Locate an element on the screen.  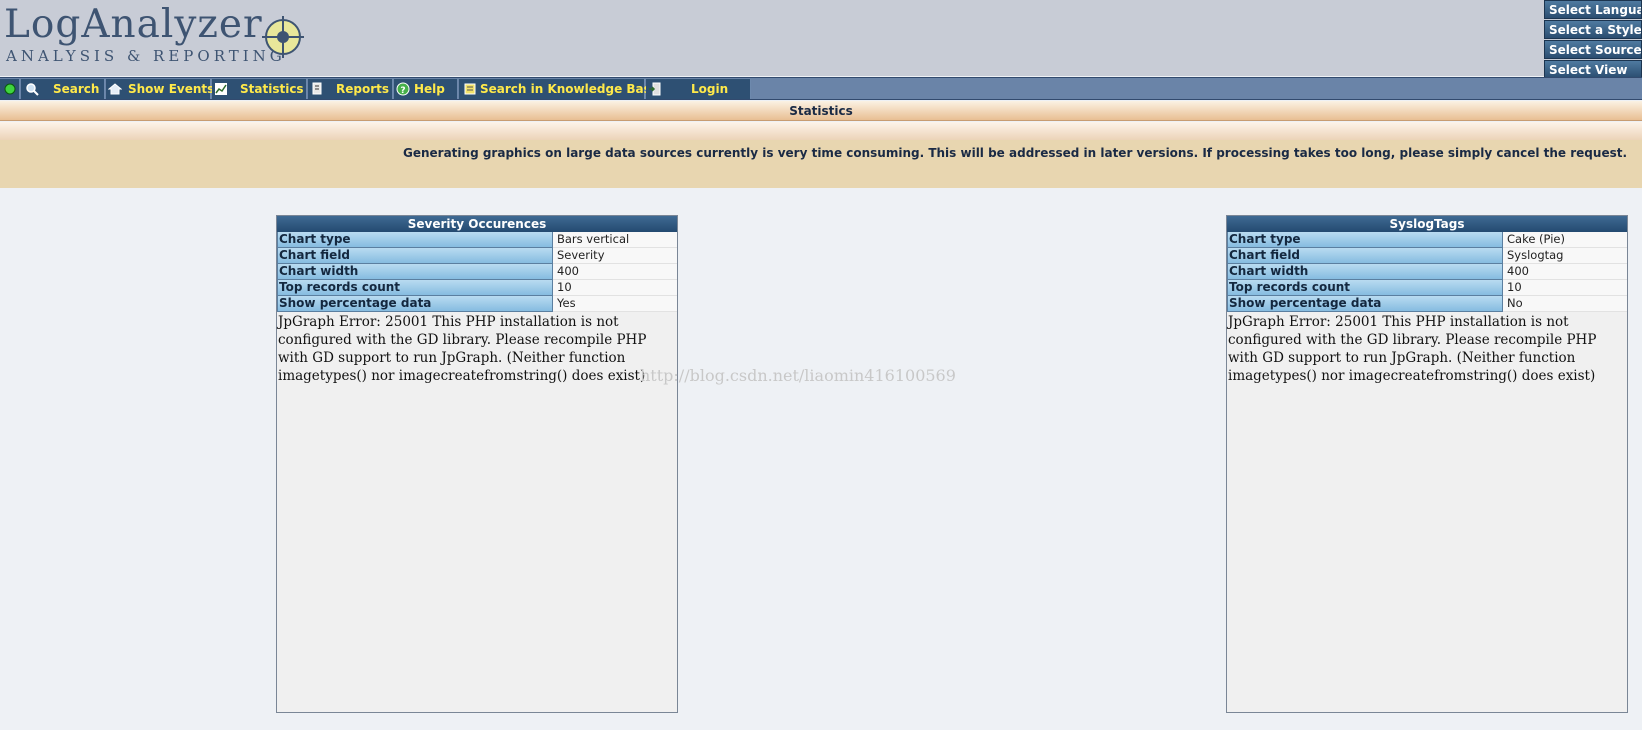
nav-label-statistics: Statistics is located at coordinates (272, 89).